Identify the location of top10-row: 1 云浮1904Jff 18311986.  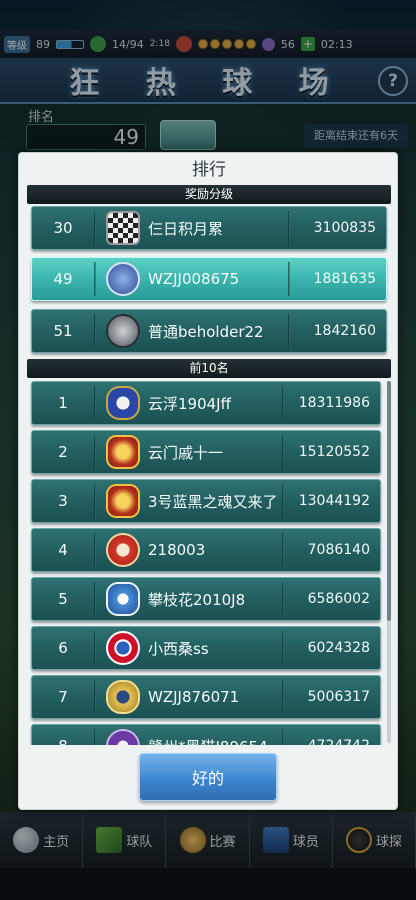
(206, 403).